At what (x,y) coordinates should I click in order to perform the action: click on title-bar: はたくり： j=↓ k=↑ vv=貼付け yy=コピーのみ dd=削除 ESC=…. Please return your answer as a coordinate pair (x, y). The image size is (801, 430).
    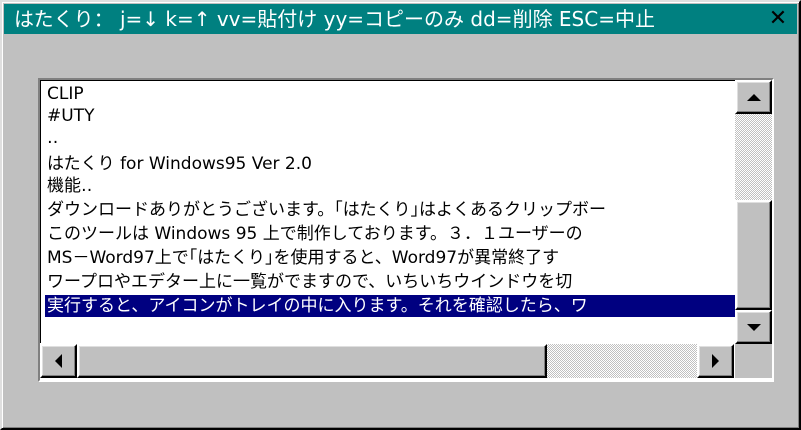
    Looking at the image, I should click on (400, 19).